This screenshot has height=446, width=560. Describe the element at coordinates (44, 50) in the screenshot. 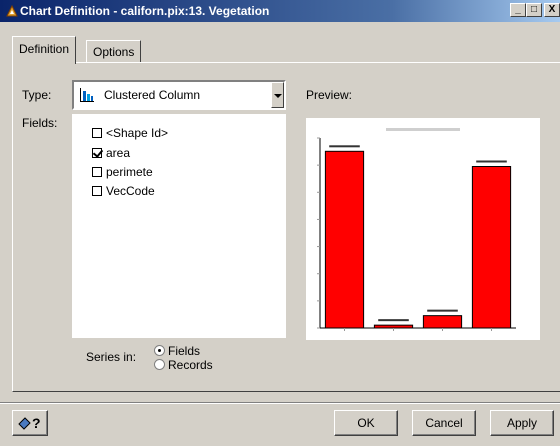

I see `tab-definition: Definition` at that location.